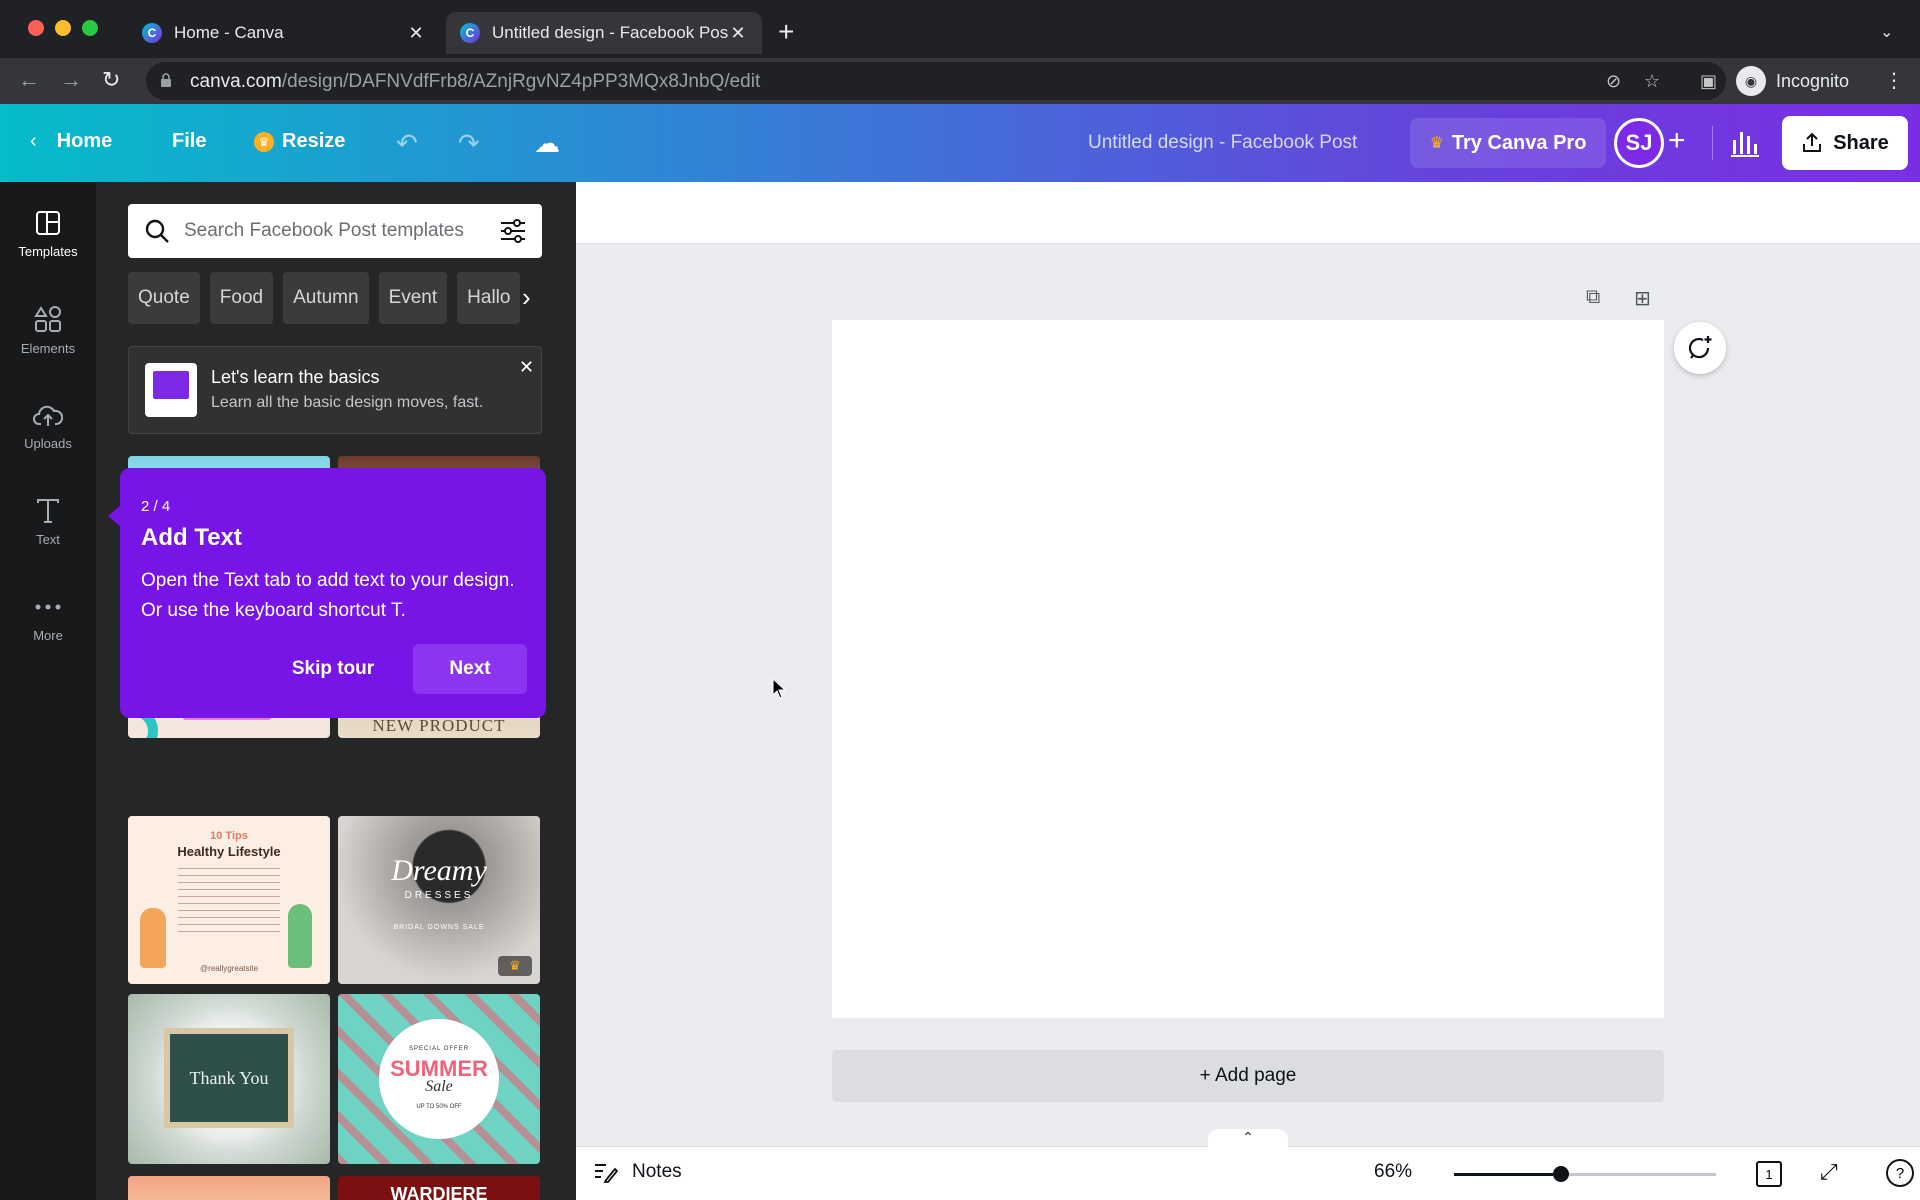  What do you see at coordinates (786, 32) in the screenshot?
I see `new-tab-button: +` at bounding box center [786, 32].